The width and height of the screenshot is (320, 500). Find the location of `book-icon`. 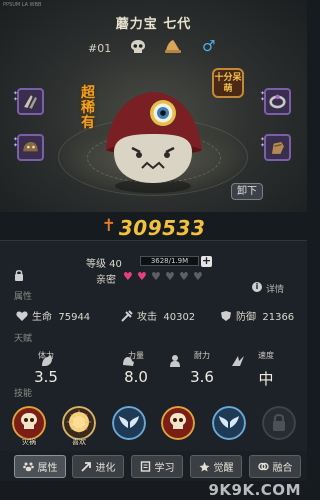

book-icon is located at coordinates (145, 466).